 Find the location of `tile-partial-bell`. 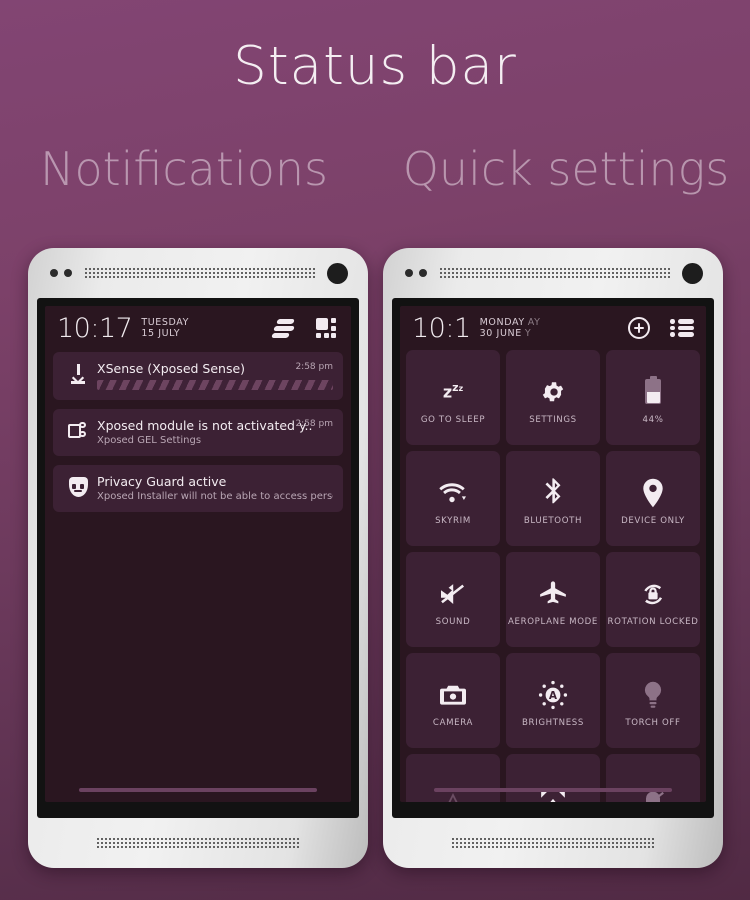

tile-partial-bell is located at coordinates (653, 778).